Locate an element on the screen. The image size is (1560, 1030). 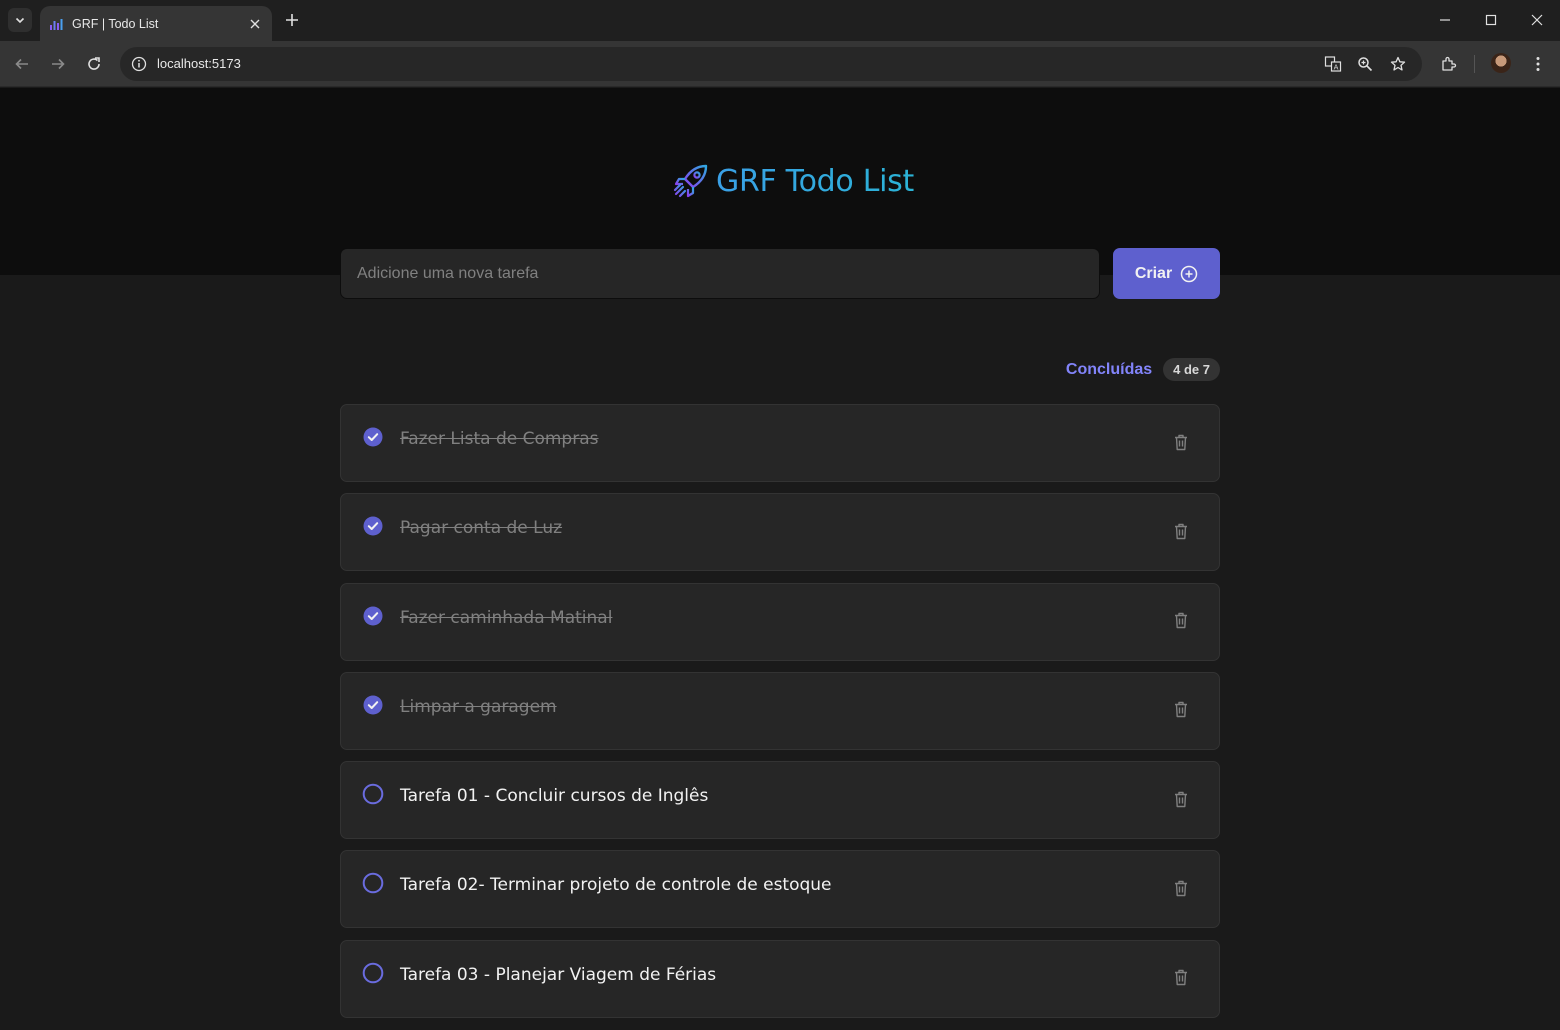
task-text: Tarefa 03 - Planejar Viagem de Férias is located at coordinates (558, 974).